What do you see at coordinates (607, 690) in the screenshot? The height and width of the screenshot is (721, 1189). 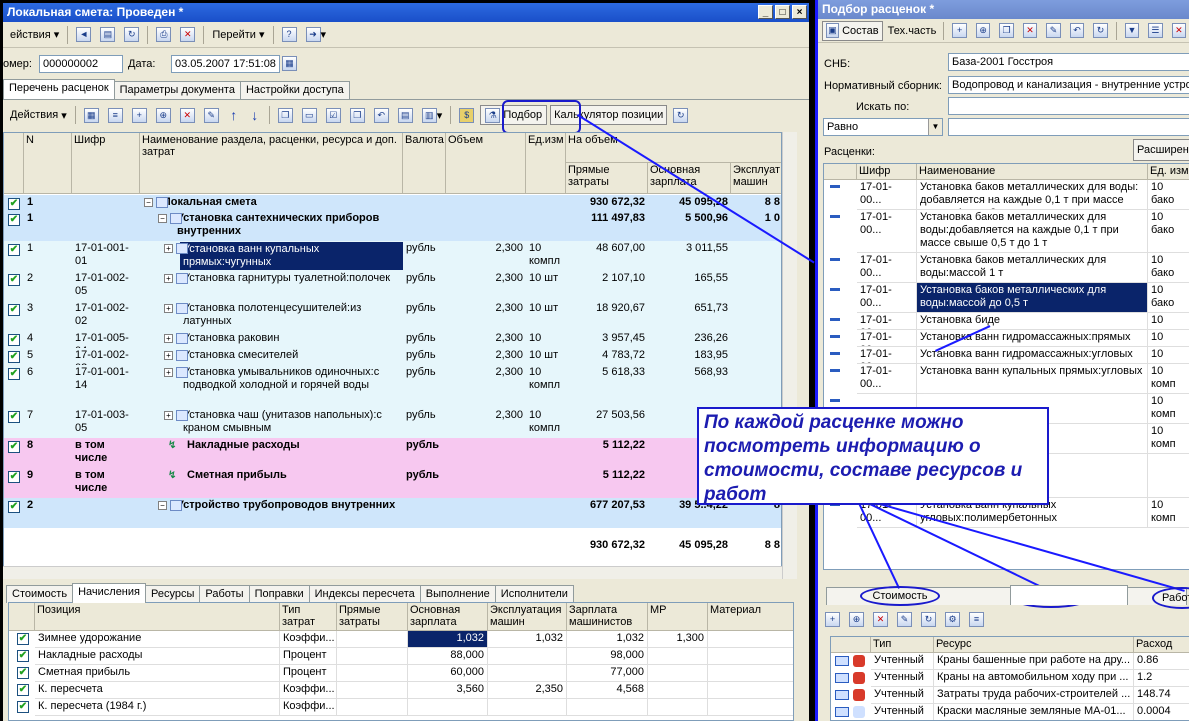 I see `accrual-mach: 4,568` at bounding box center [607, 690].